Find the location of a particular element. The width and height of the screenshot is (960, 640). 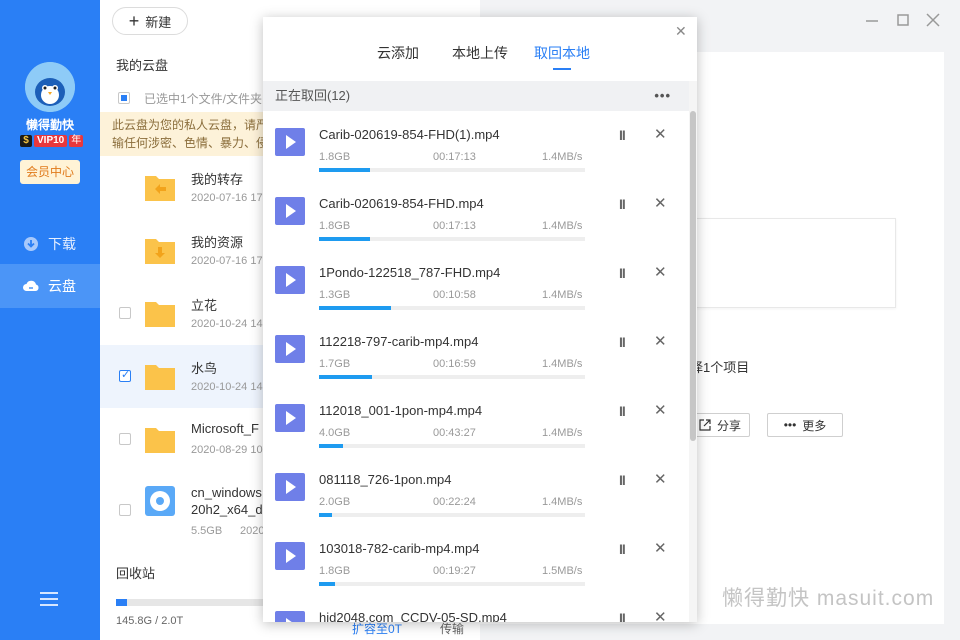

download-size: 1.3GB is located at coordinates (335, 295).